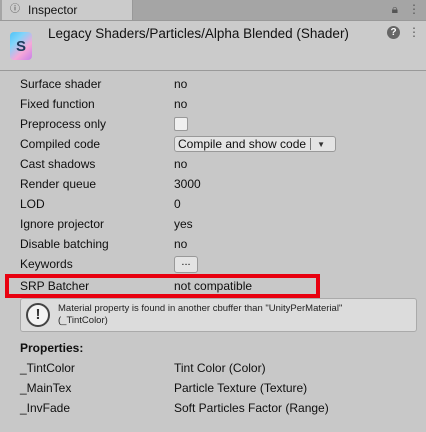 The height and width of the screenshot is (432, 426). What do you see at coordinates (83, 320) in the screenshot?
I see `helpbox-line-2: (_TintColor)` at bounding box center [83, 320].